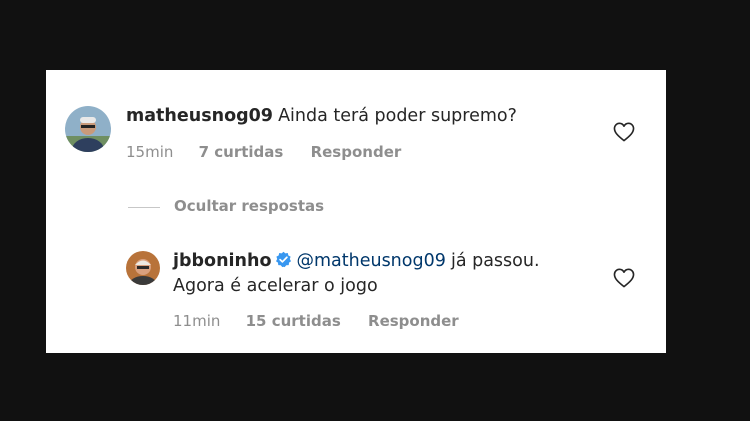 The image size is (750, 421). I want to click on comment-username: matheusnog09, so click(199, 116).